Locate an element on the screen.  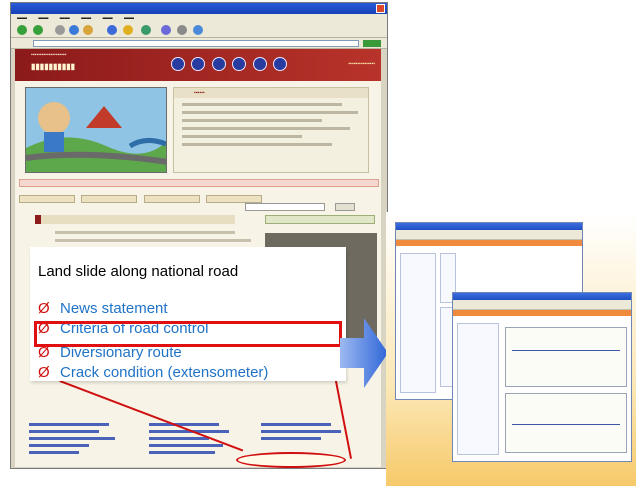
alert-strip is located at coordinates (199, 183).